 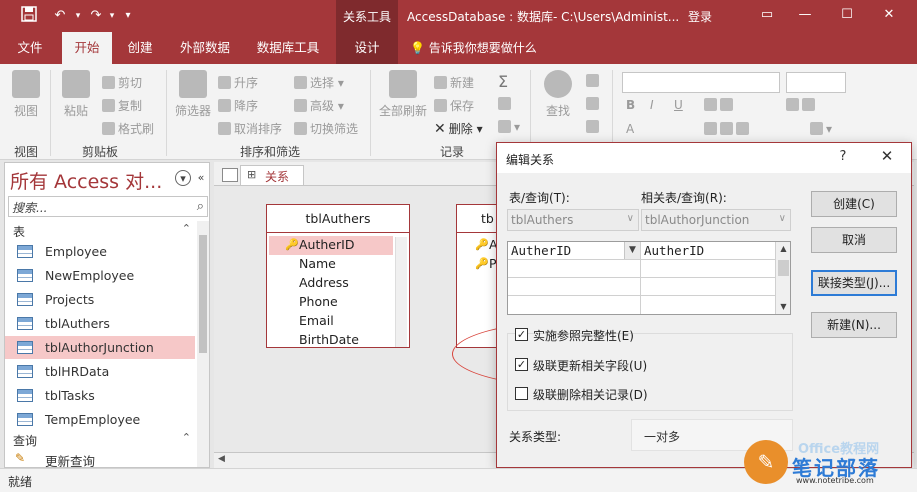 What do you see at coordinates (100, 459) in the screenshot?
I see `nav-item-update-query: ✎ 更新查询` at bounding box center [100, 459].